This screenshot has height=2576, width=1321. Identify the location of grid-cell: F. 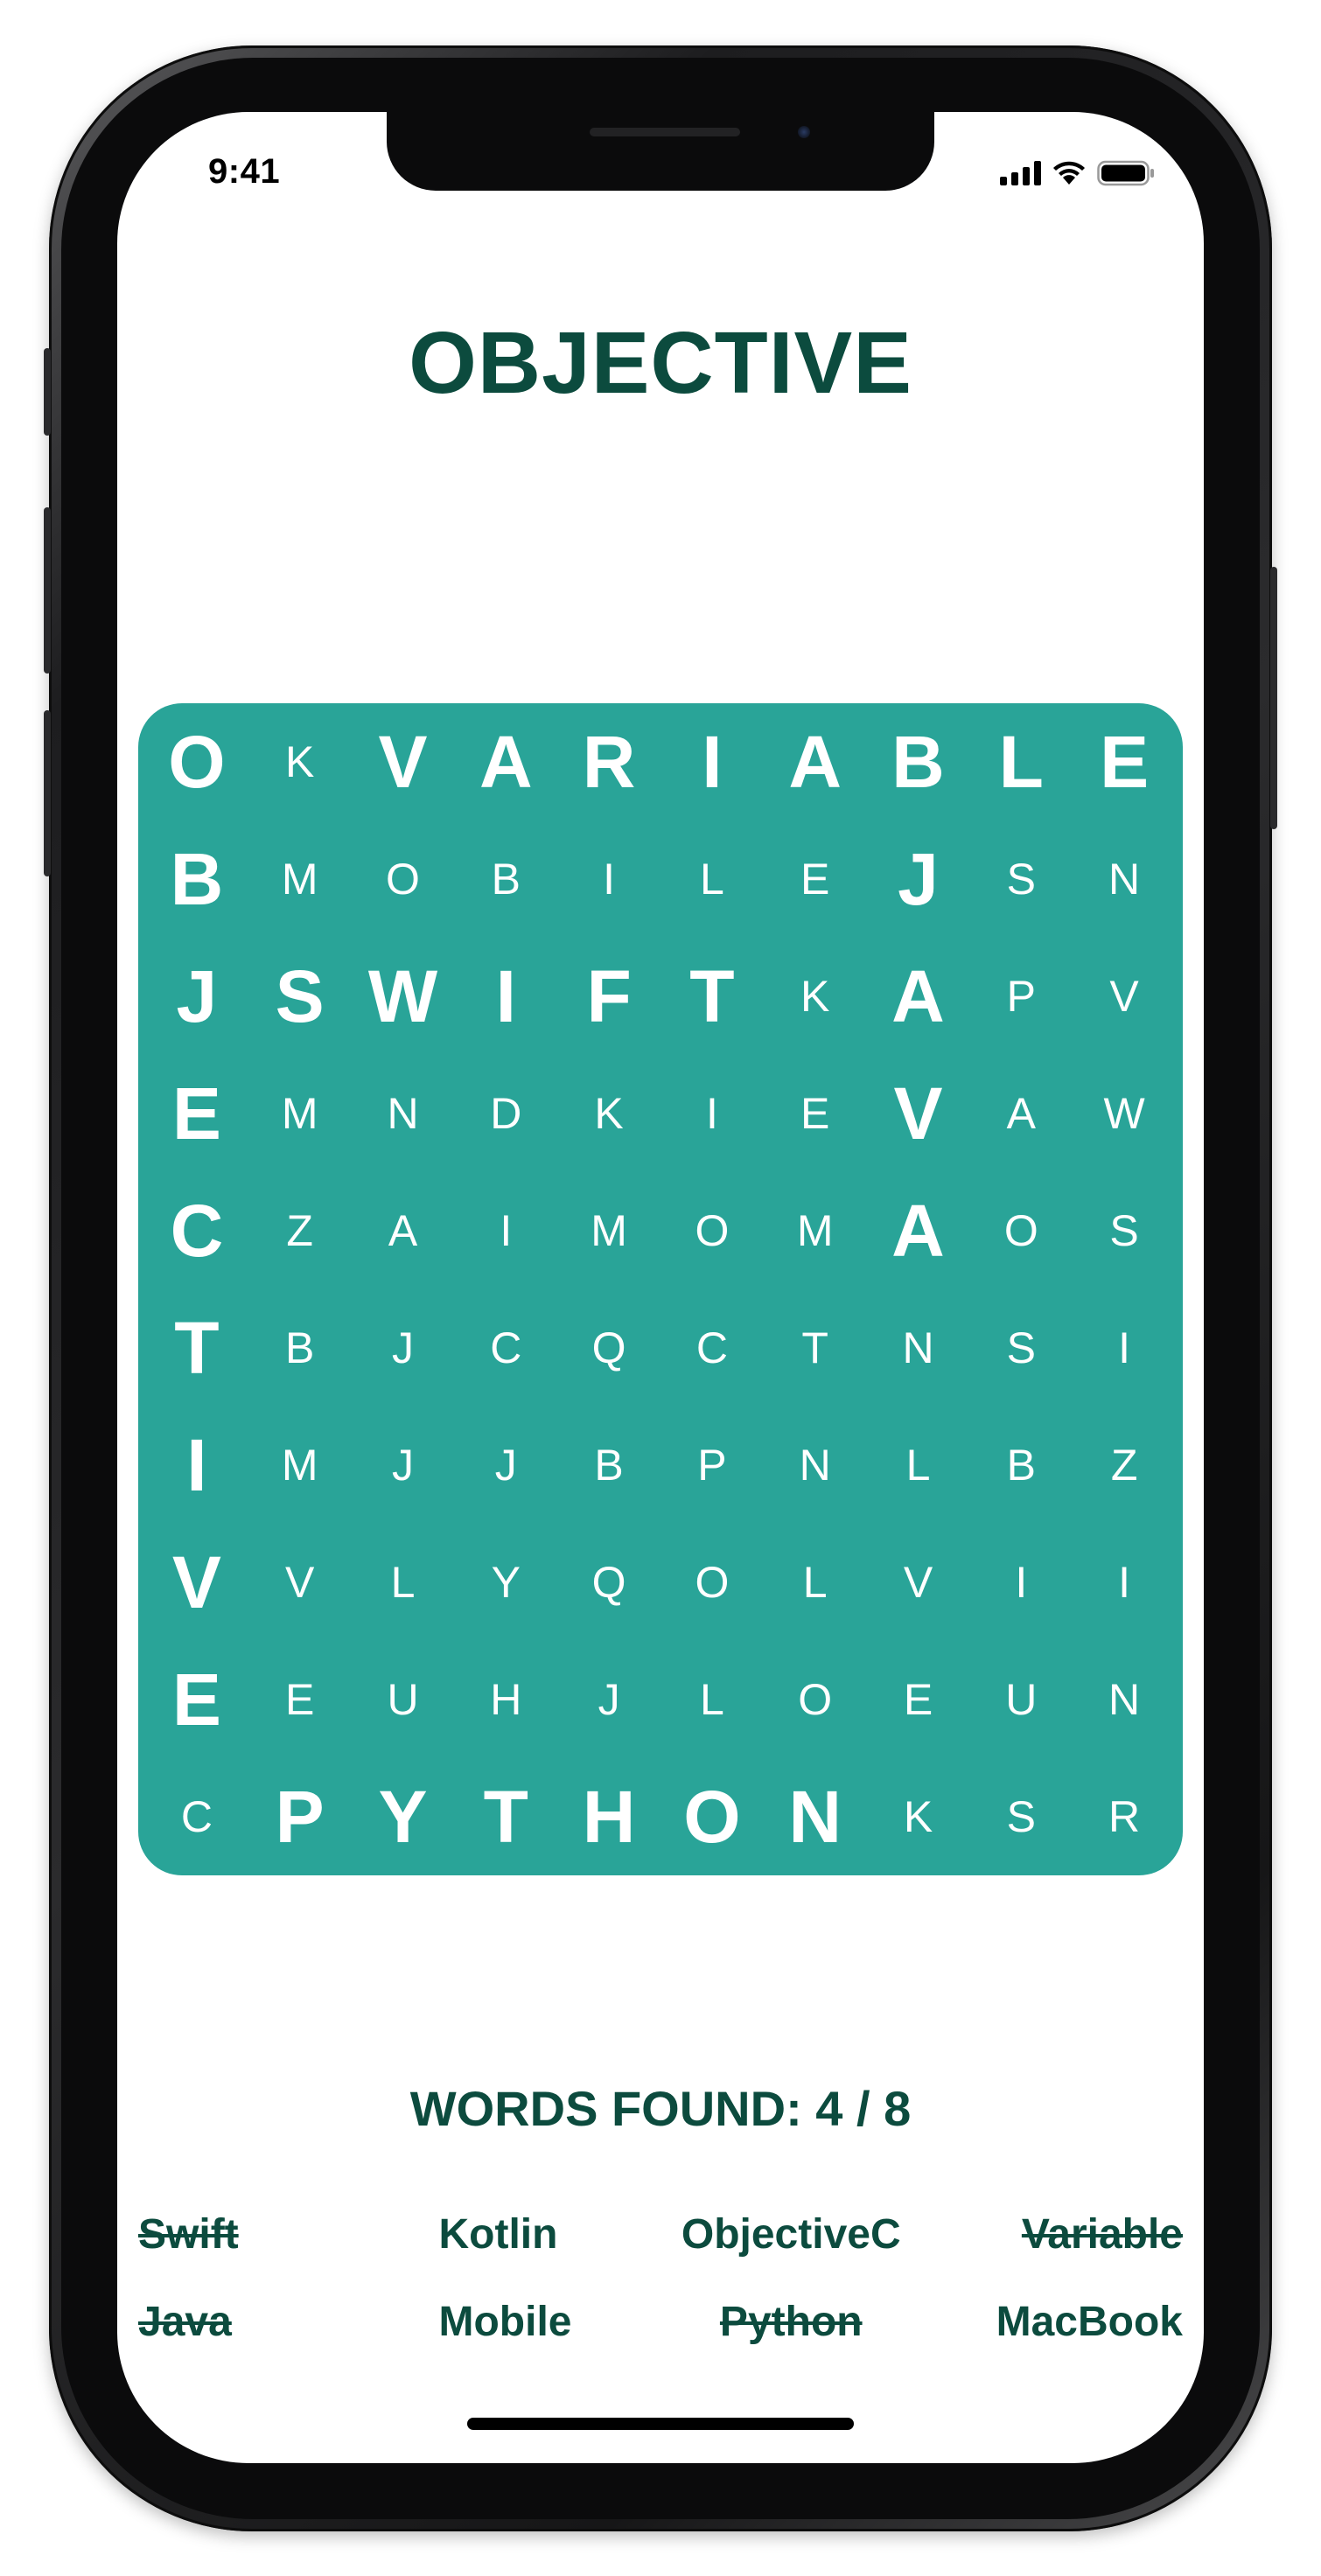
(609, 996).